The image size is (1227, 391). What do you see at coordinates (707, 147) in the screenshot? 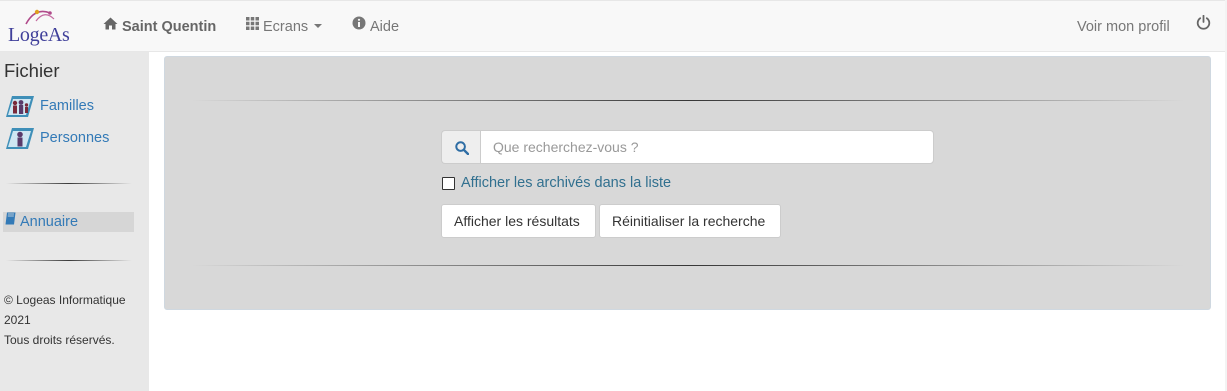
I see `search-input` at bounding box center [707, 147].